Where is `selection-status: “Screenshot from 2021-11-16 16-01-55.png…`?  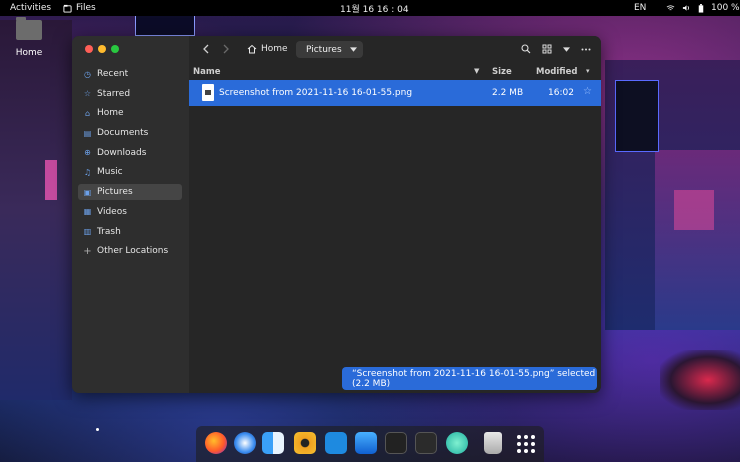 selection-status: “Screenshot from 2021-11-16 16-01-55.png… is located at coordinates (469, 378).